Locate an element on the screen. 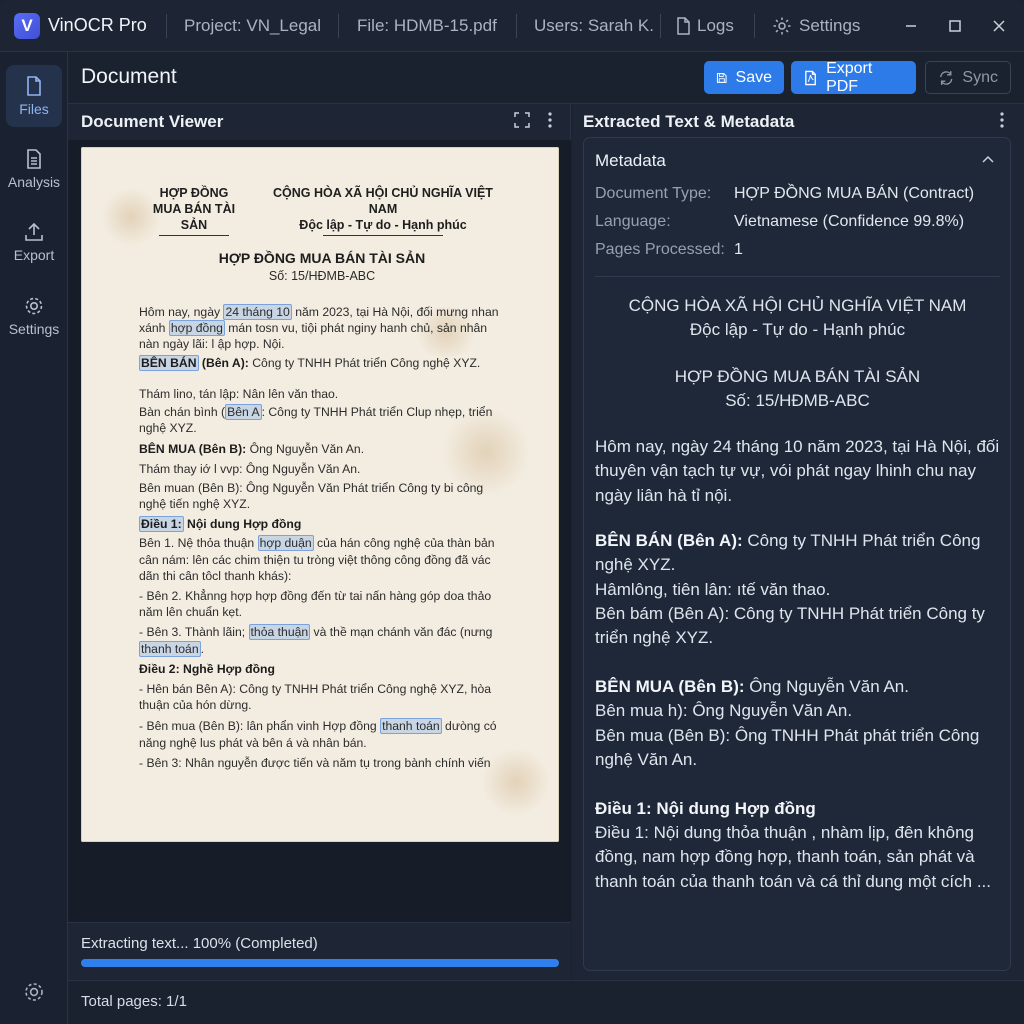 Image resolution: width=1024 pixels, height=1024 pixels. rail-item-analysis: Analysis is located at coordinates (34, 169).